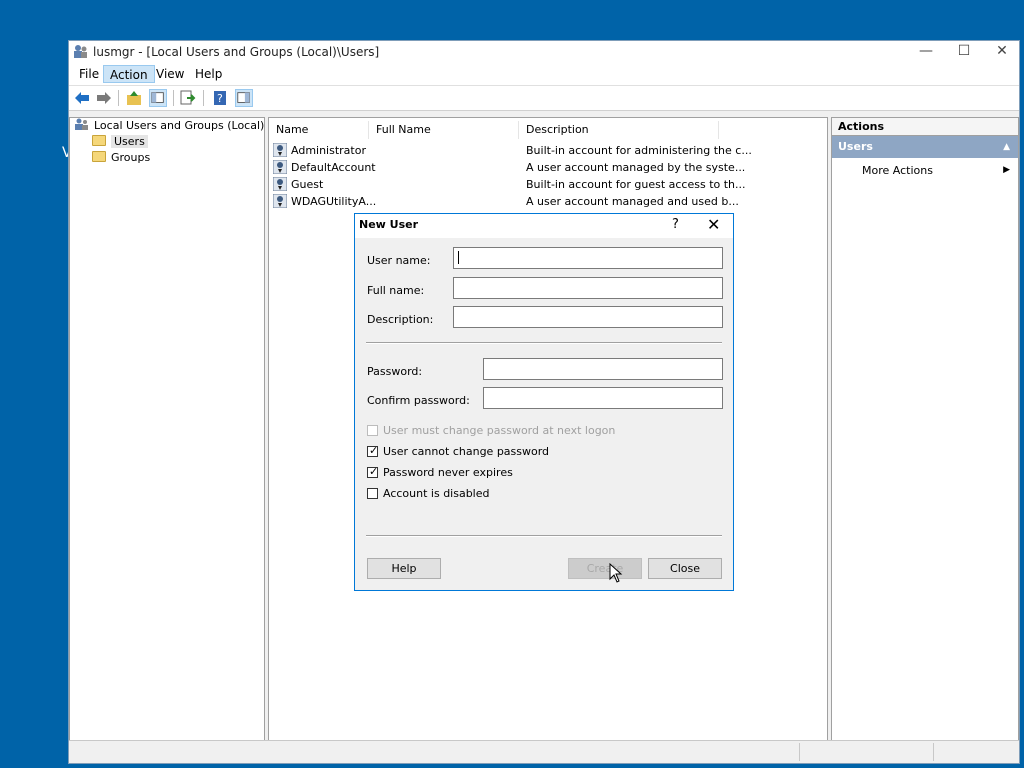 The height and width of the screenshot is (768, 1024). Describe the element at coordinates (605, 568) in the screenshot. I see `create-button: Create` at that location.